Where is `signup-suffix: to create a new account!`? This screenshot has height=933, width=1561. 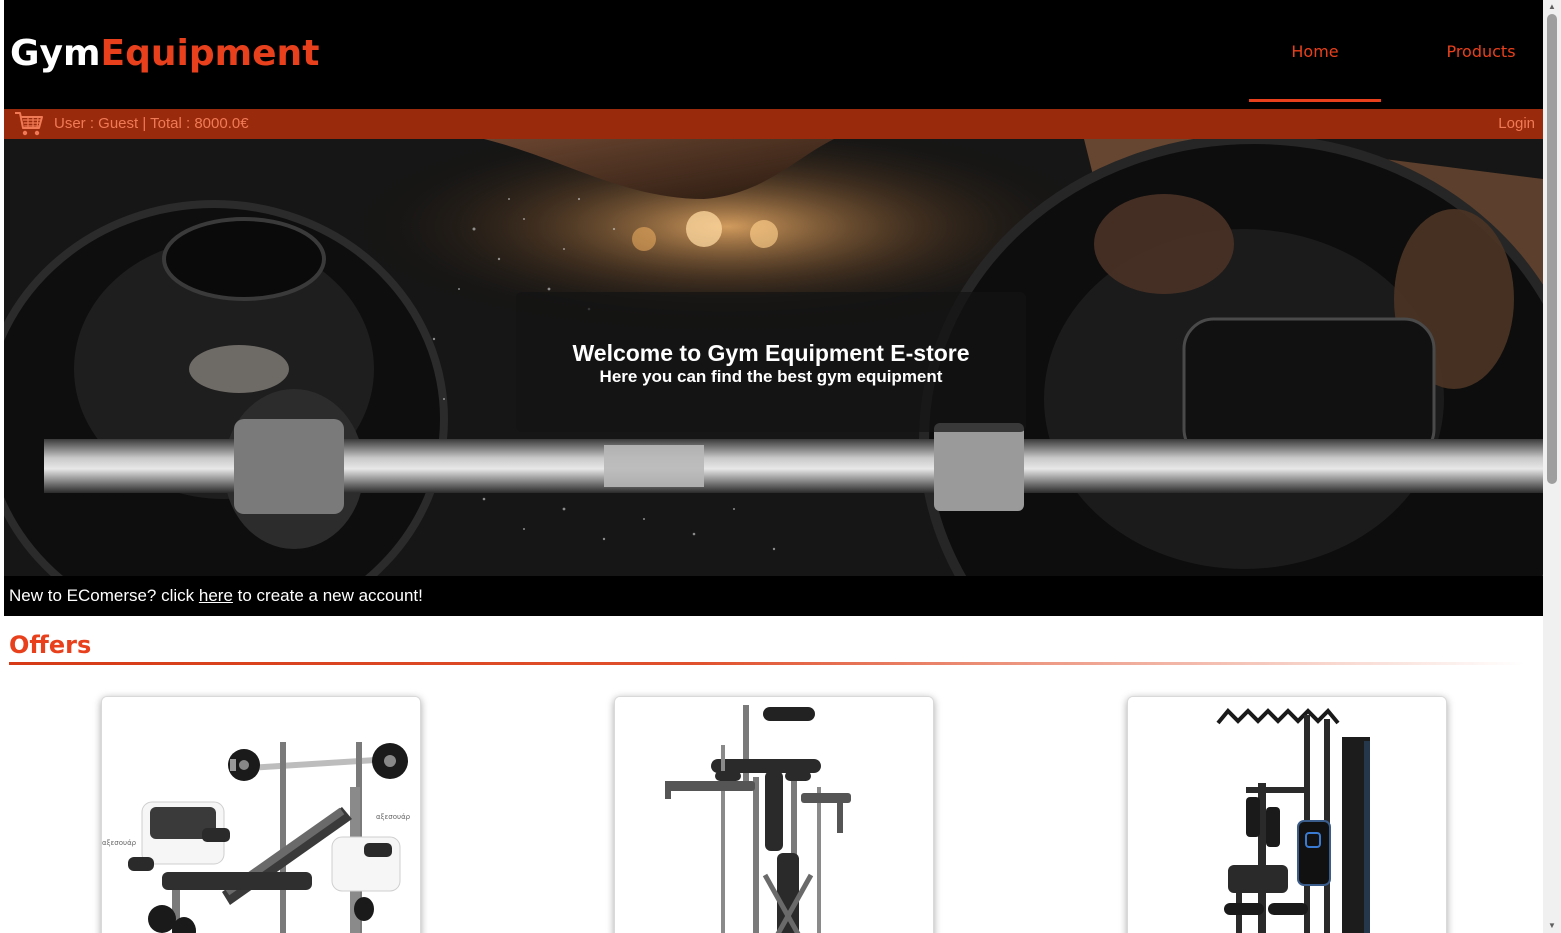
signup-suffix: to create a new account! is located at coordinates (327, 595).